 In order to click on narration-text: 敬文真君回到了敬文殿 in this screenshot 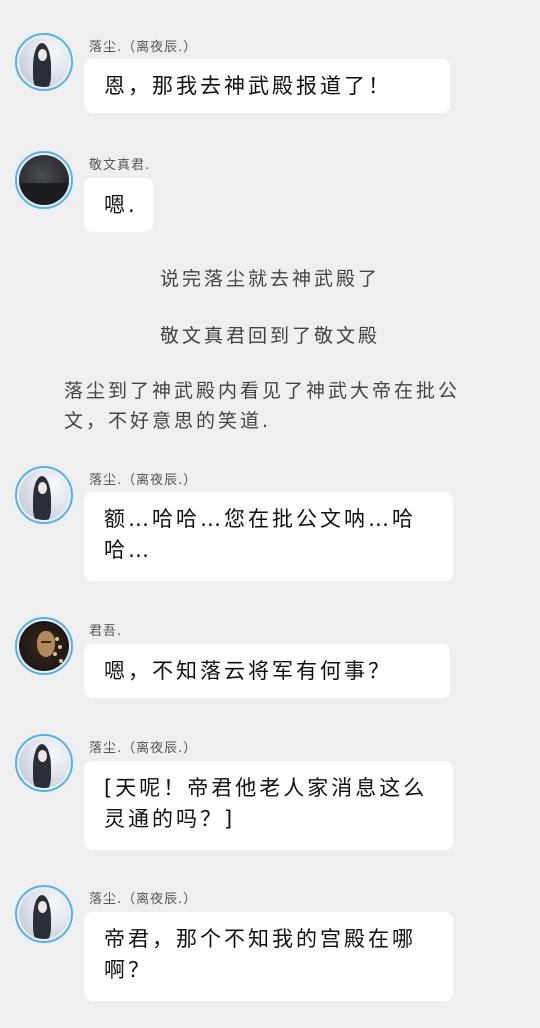, I will do `click(269, 336)`.